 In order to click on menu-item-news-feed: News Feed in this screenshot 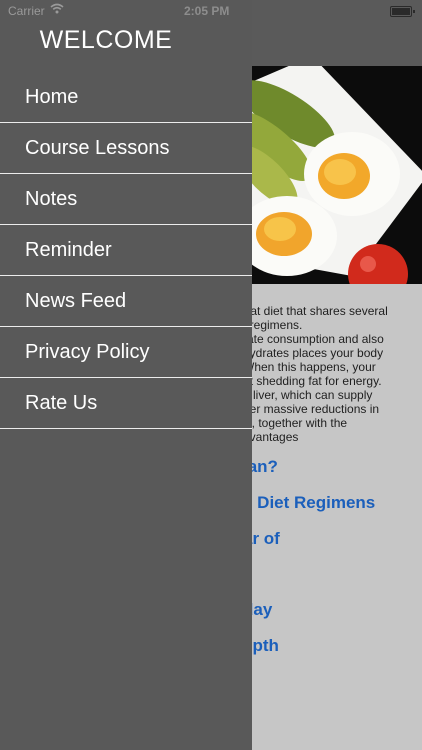, I will do `click(126, 301)`.